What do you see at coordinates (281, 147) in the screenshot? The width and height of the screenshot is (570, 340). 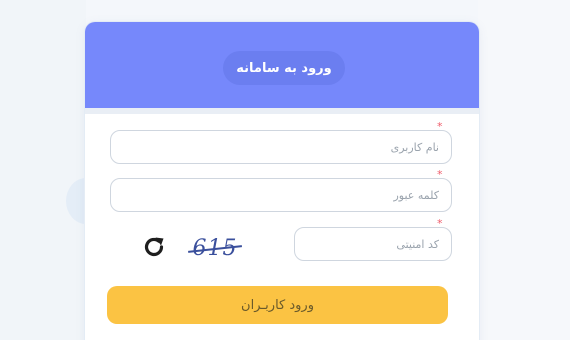 I see `username-input: نام کاربری` at bounding box center [281, 147].